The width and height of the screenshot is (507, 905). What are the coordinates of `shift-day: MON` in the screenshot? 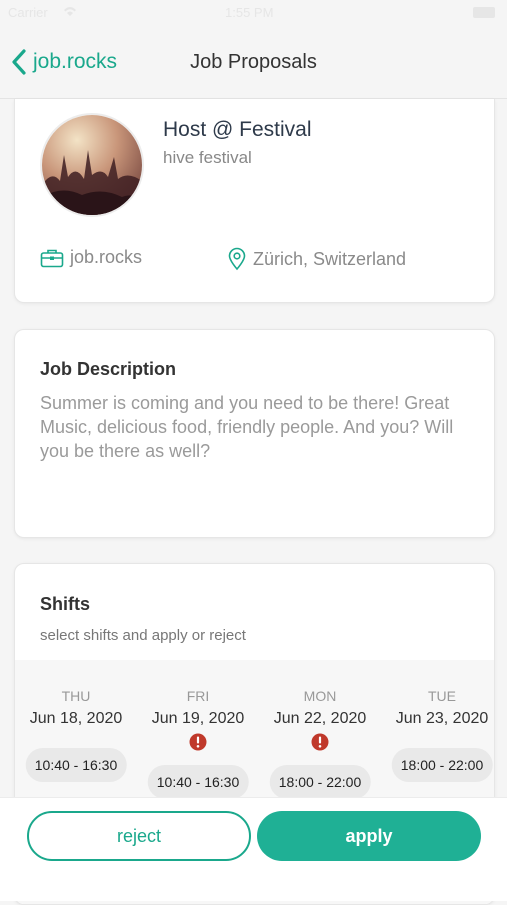 It's located at (320, 696).